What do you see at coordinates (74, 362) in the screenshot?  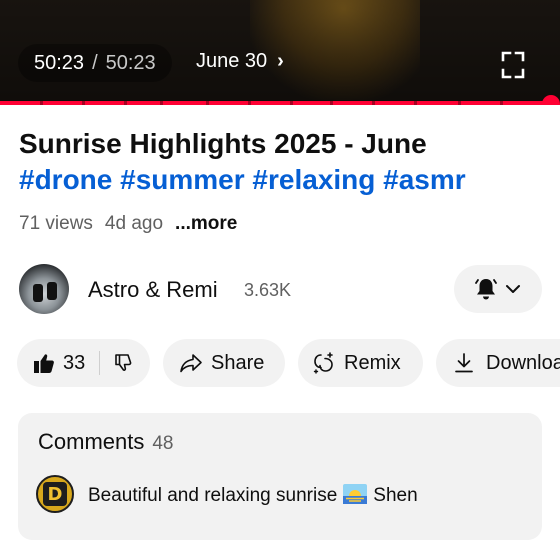 I see `like-count: 33` at bounding box center [74, 362].